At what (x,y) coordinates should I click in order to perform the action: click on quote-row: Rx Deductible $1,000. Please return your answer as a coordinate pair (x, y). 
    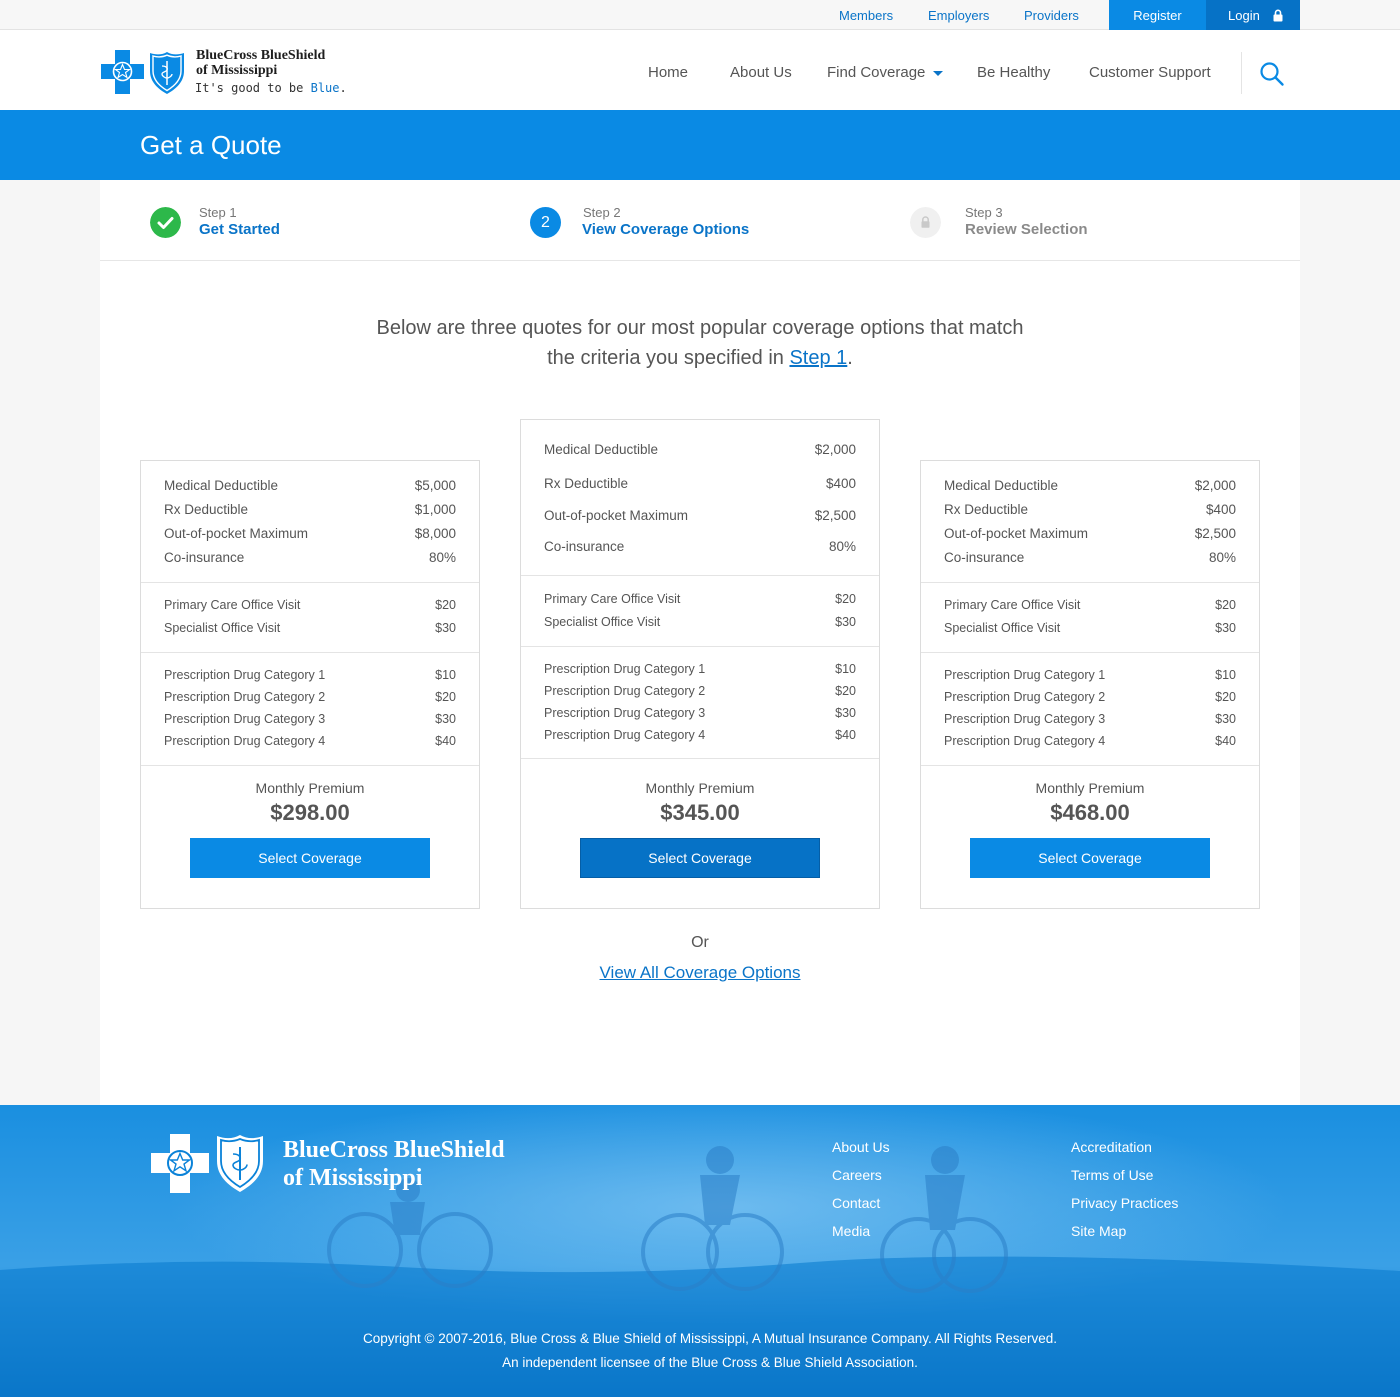
    Looking at the image, I should click on (310, 509).